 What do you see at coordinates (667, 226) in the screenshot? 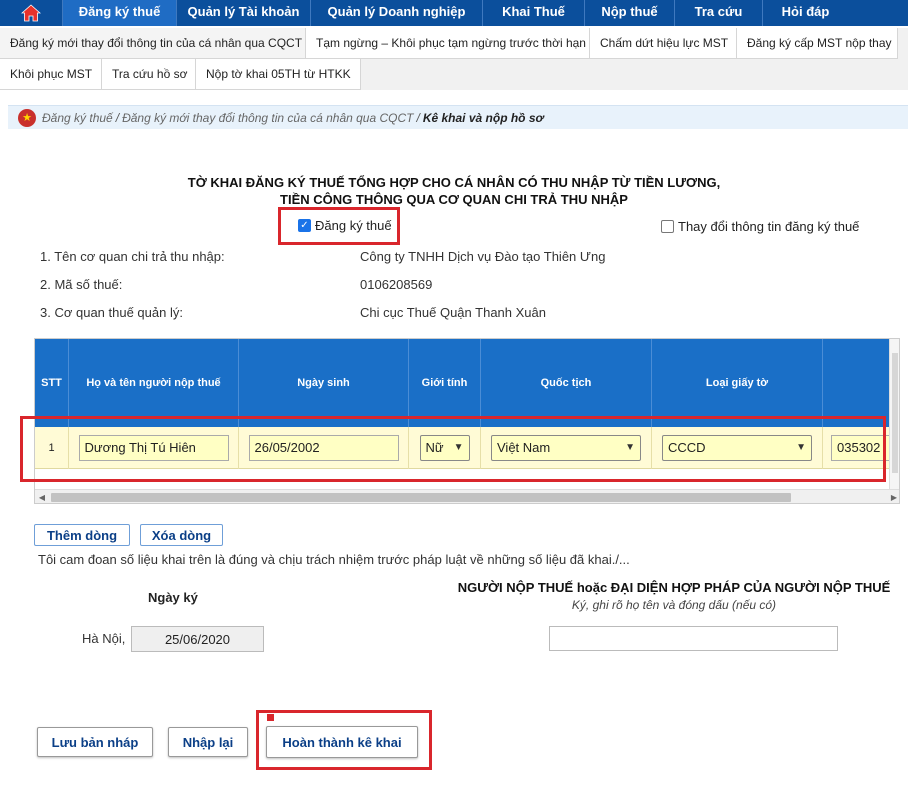
I see `change-info-checkbox` at bounding box center [667, 226].